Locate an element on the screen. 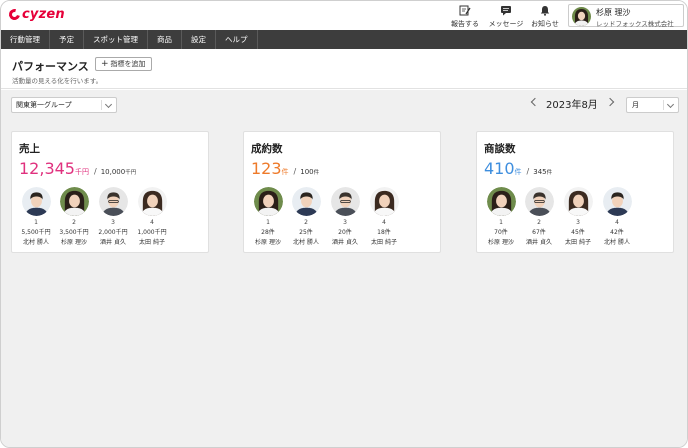 Image resolution: width=688 pixels, height=448 pixels. logo-mark-icon is located at coordinates (14, 14).